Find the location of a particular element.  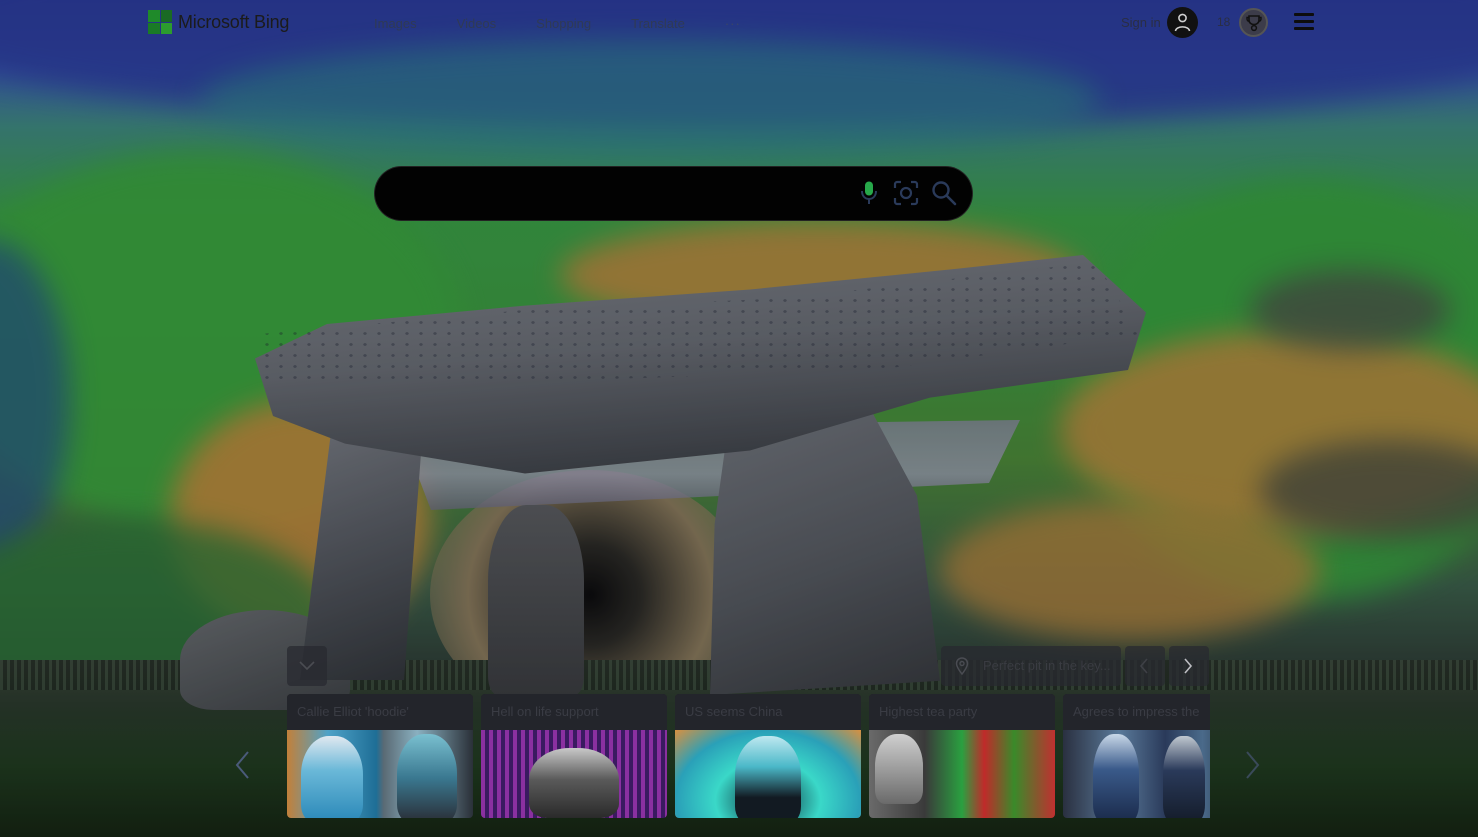

brand-name: Microsoft Bing is located at coordinates (234, 21).